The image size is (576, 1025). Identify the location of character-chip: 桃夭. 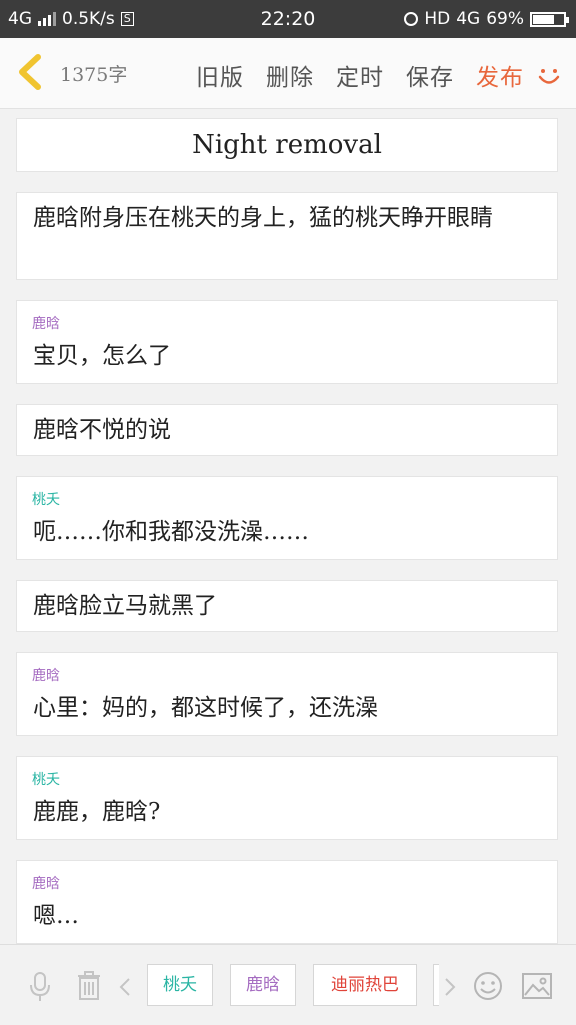
(180, 985).